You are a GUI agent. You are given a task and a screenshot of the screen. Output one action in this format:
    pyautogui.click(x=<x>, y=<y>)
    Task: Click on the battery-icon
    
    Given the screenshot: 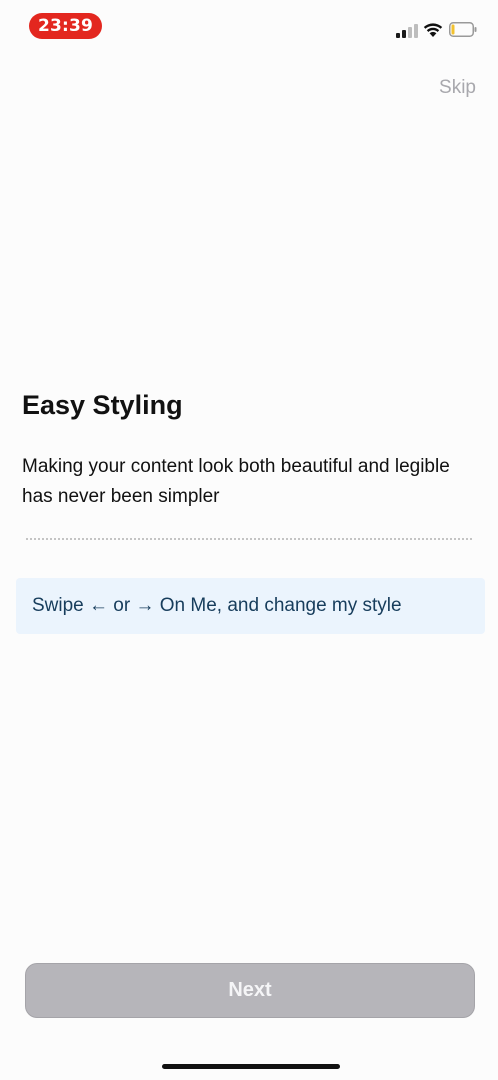 What is the action you would take?
    pyautogui.click(x=463, y=29)
    